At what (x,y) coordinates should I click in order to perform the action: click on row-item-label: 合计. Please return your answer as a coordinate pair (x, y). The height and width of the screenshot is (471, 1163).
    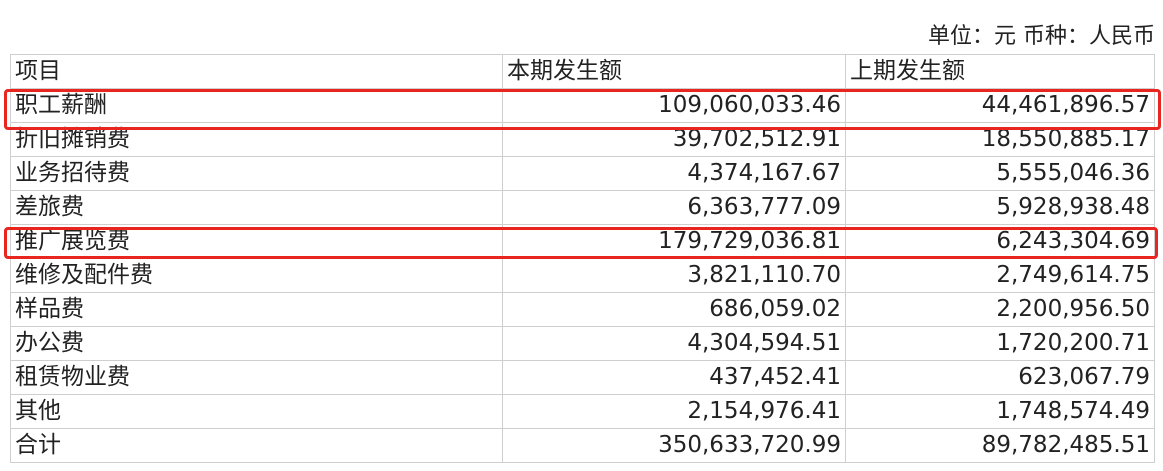
    Looking at the image, I should click on (256, 445).